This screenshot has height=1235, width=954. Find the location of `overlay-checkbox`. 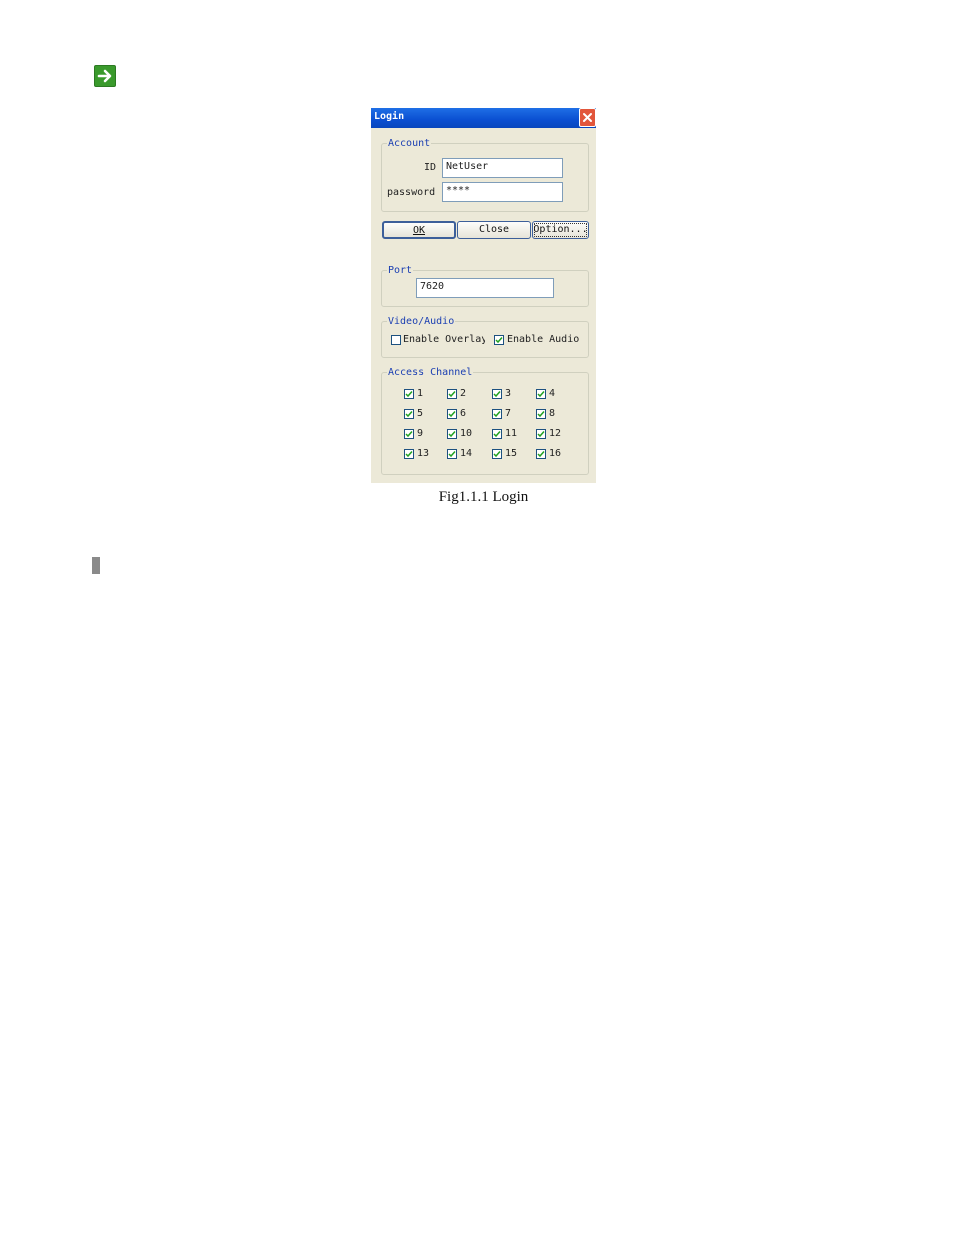

overlay-checkbox is located at coordinates (396, 340).